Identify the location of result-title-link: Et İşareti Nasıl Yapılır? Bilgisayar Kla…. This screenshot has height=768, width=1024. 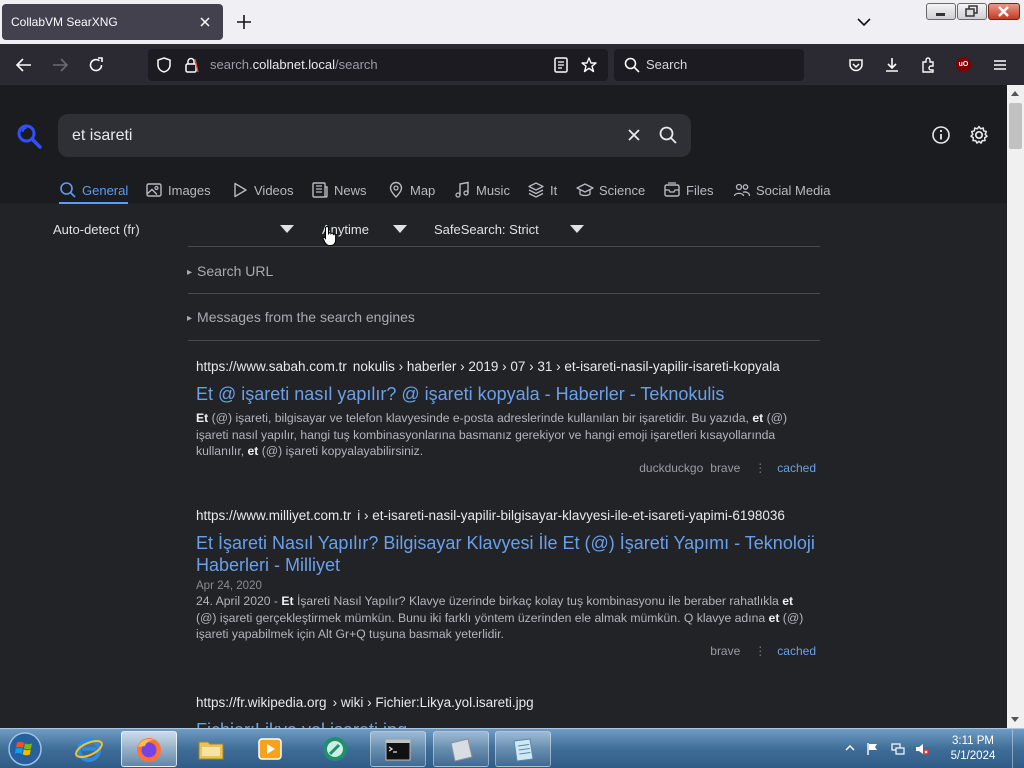
(506, 554).